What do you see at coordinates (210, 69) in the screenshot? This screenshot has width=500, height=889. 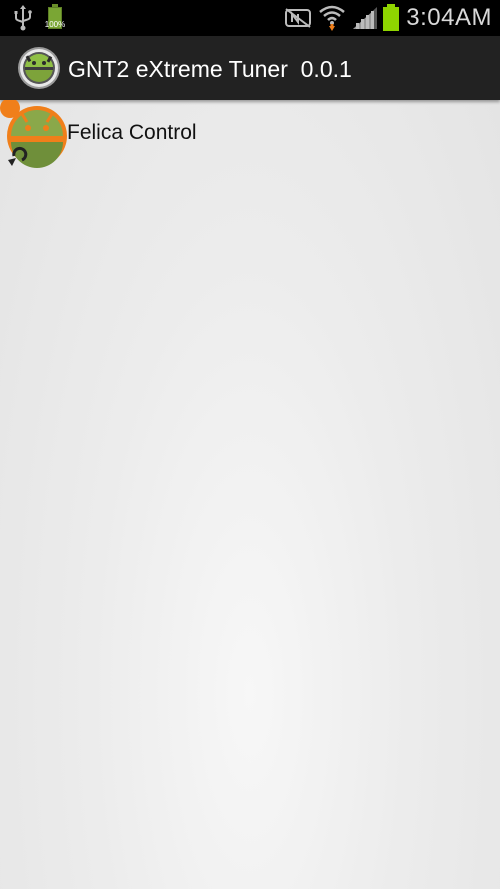 I see `app-title: GNT2 eXtreme Tuner 0.0.1` at bounding box center [210, 69].